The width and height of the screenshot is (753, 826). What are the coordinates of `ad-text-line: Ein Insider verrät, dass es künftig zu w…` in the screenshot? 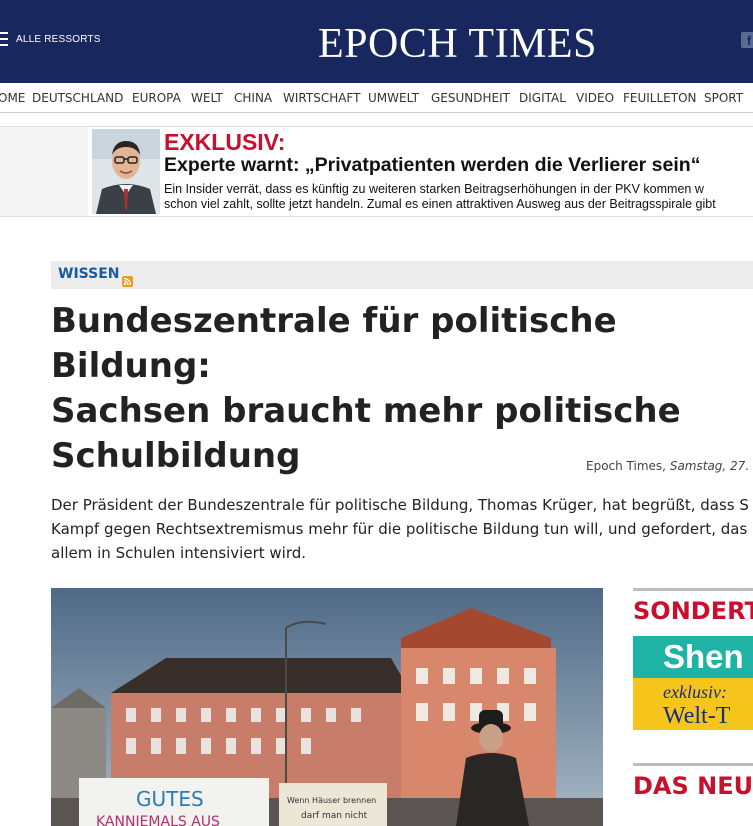 It's located at (434, 189).